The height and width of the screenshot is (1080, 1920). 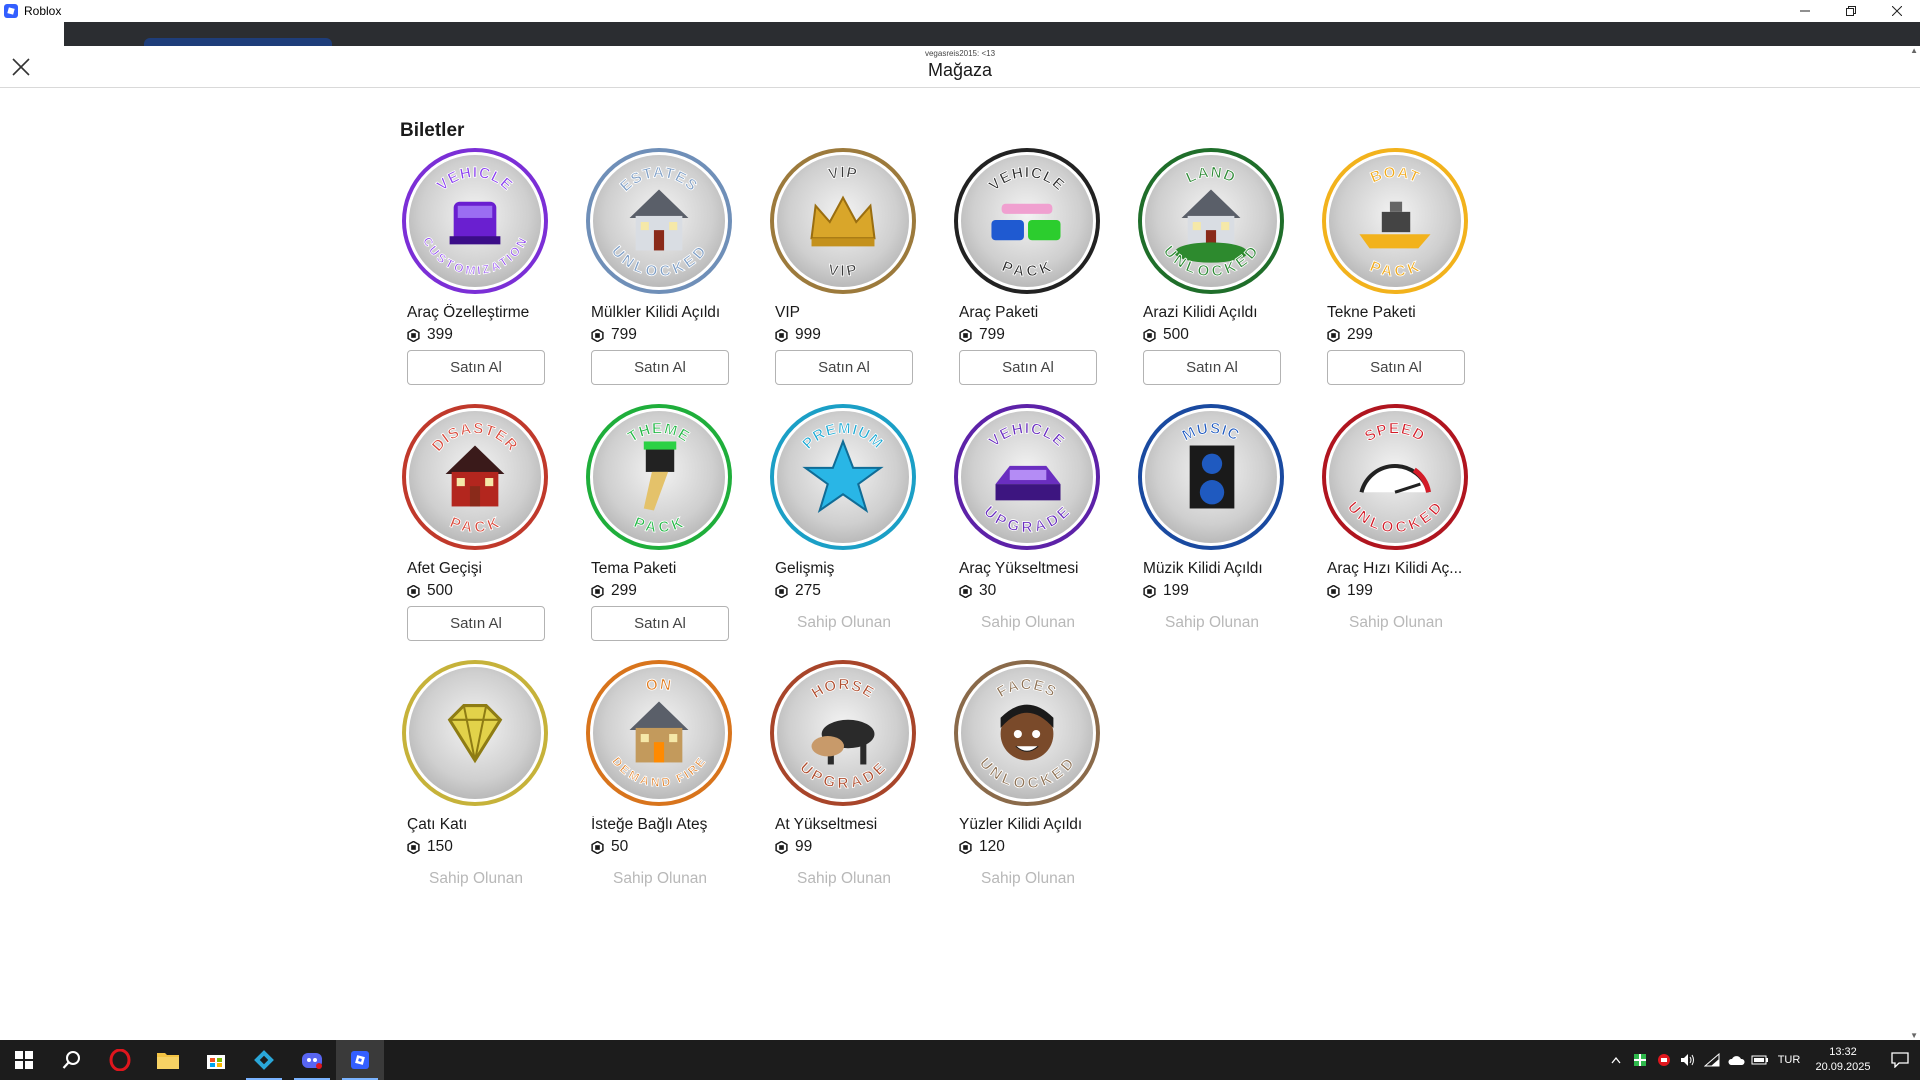 What do you see at coordinates (1736, 1060) in the screenshot?
I see `onedrive-cloud-icon` at bounding box center [1736, 1060].